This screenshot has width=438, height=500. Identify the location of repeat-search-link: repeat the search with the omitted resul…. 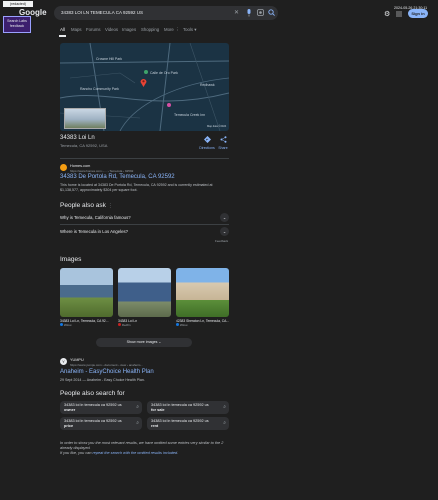
(135, 453).